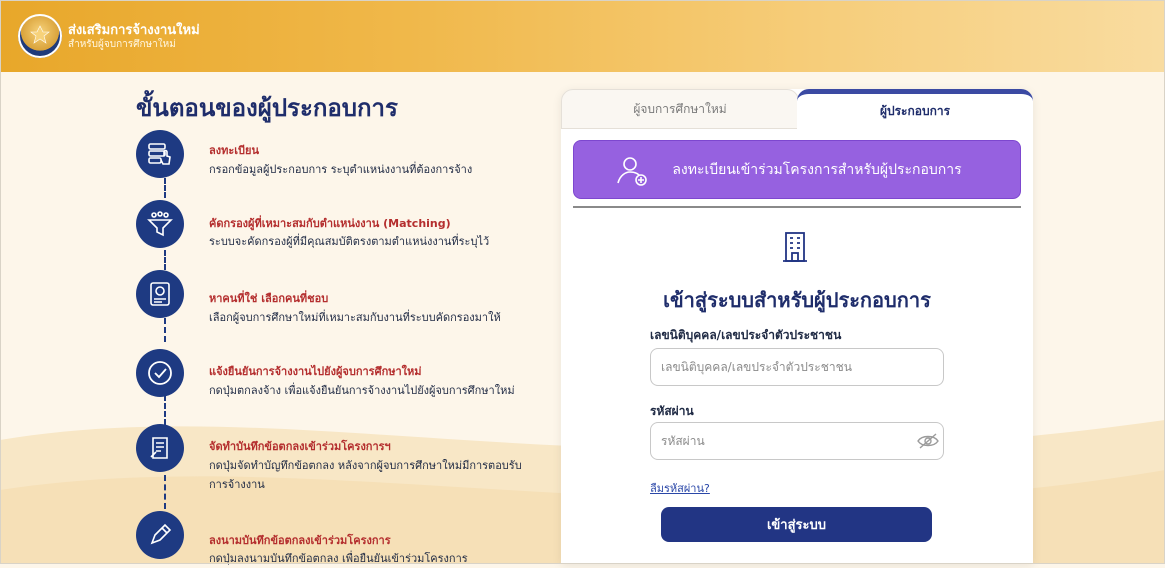  I want to click on forgot-password-link: ลืมรหัสผ่าน?, so click(680, 488).